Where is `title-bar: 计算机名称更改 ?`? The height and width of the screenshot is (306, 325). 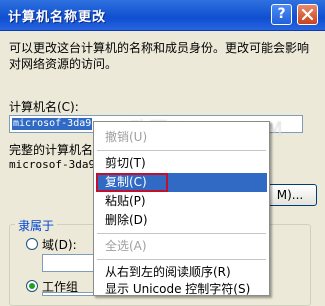
title-bar: 计算机名称更改 ? is located at coordinates (162, 15).